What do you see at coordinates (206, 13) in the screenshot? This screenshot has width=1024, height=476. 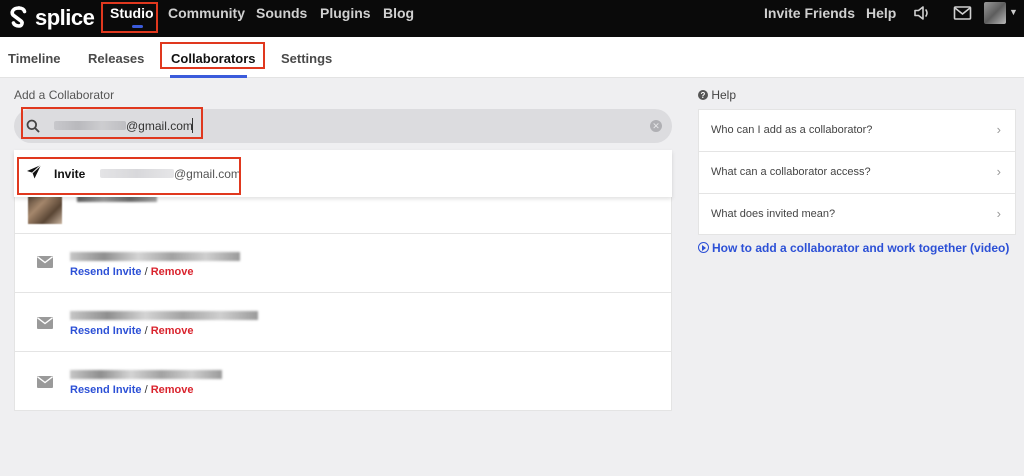 I see `nav-item-label: Community` at bounding box center [206, 13].